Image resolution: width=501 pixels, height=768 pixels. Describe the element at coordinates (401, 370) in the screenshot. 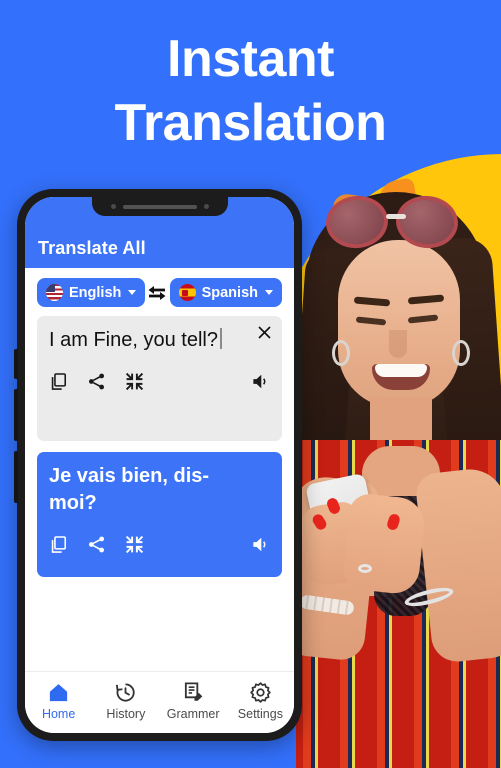

I see `teeth` at that location.